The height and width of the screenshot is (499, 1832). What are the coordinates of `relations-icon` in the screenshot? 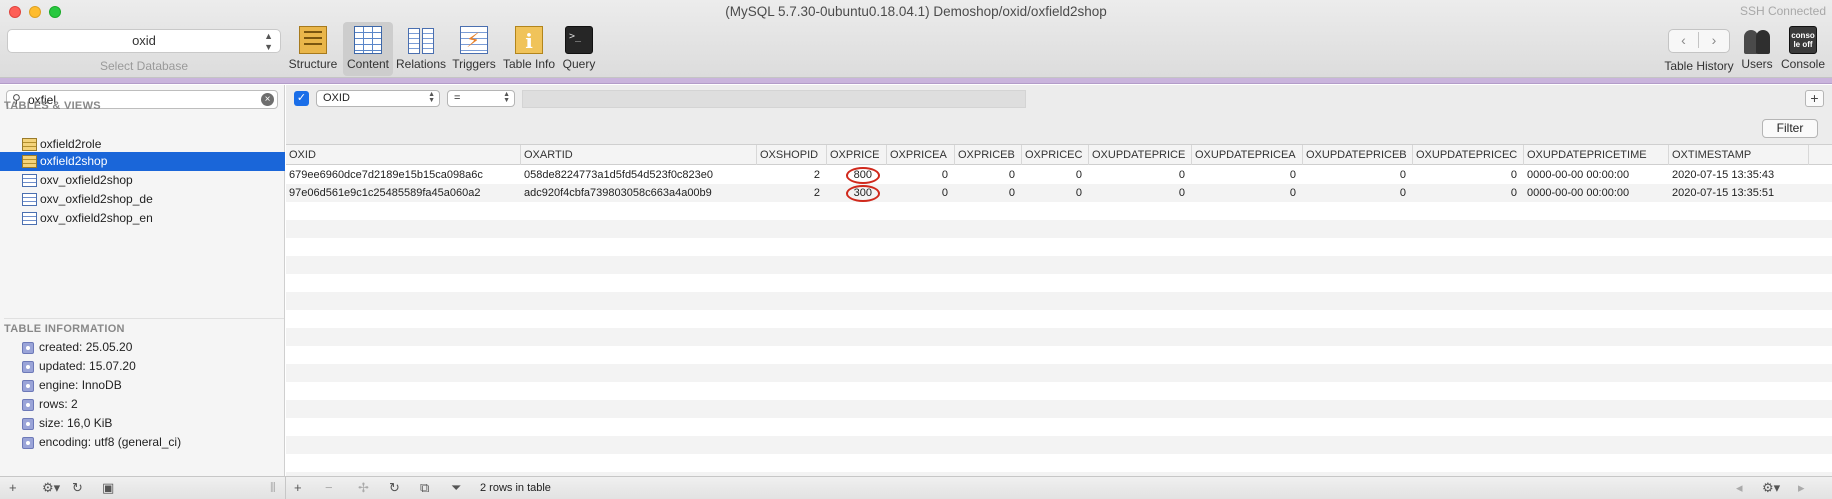 It's located at (421, 40).